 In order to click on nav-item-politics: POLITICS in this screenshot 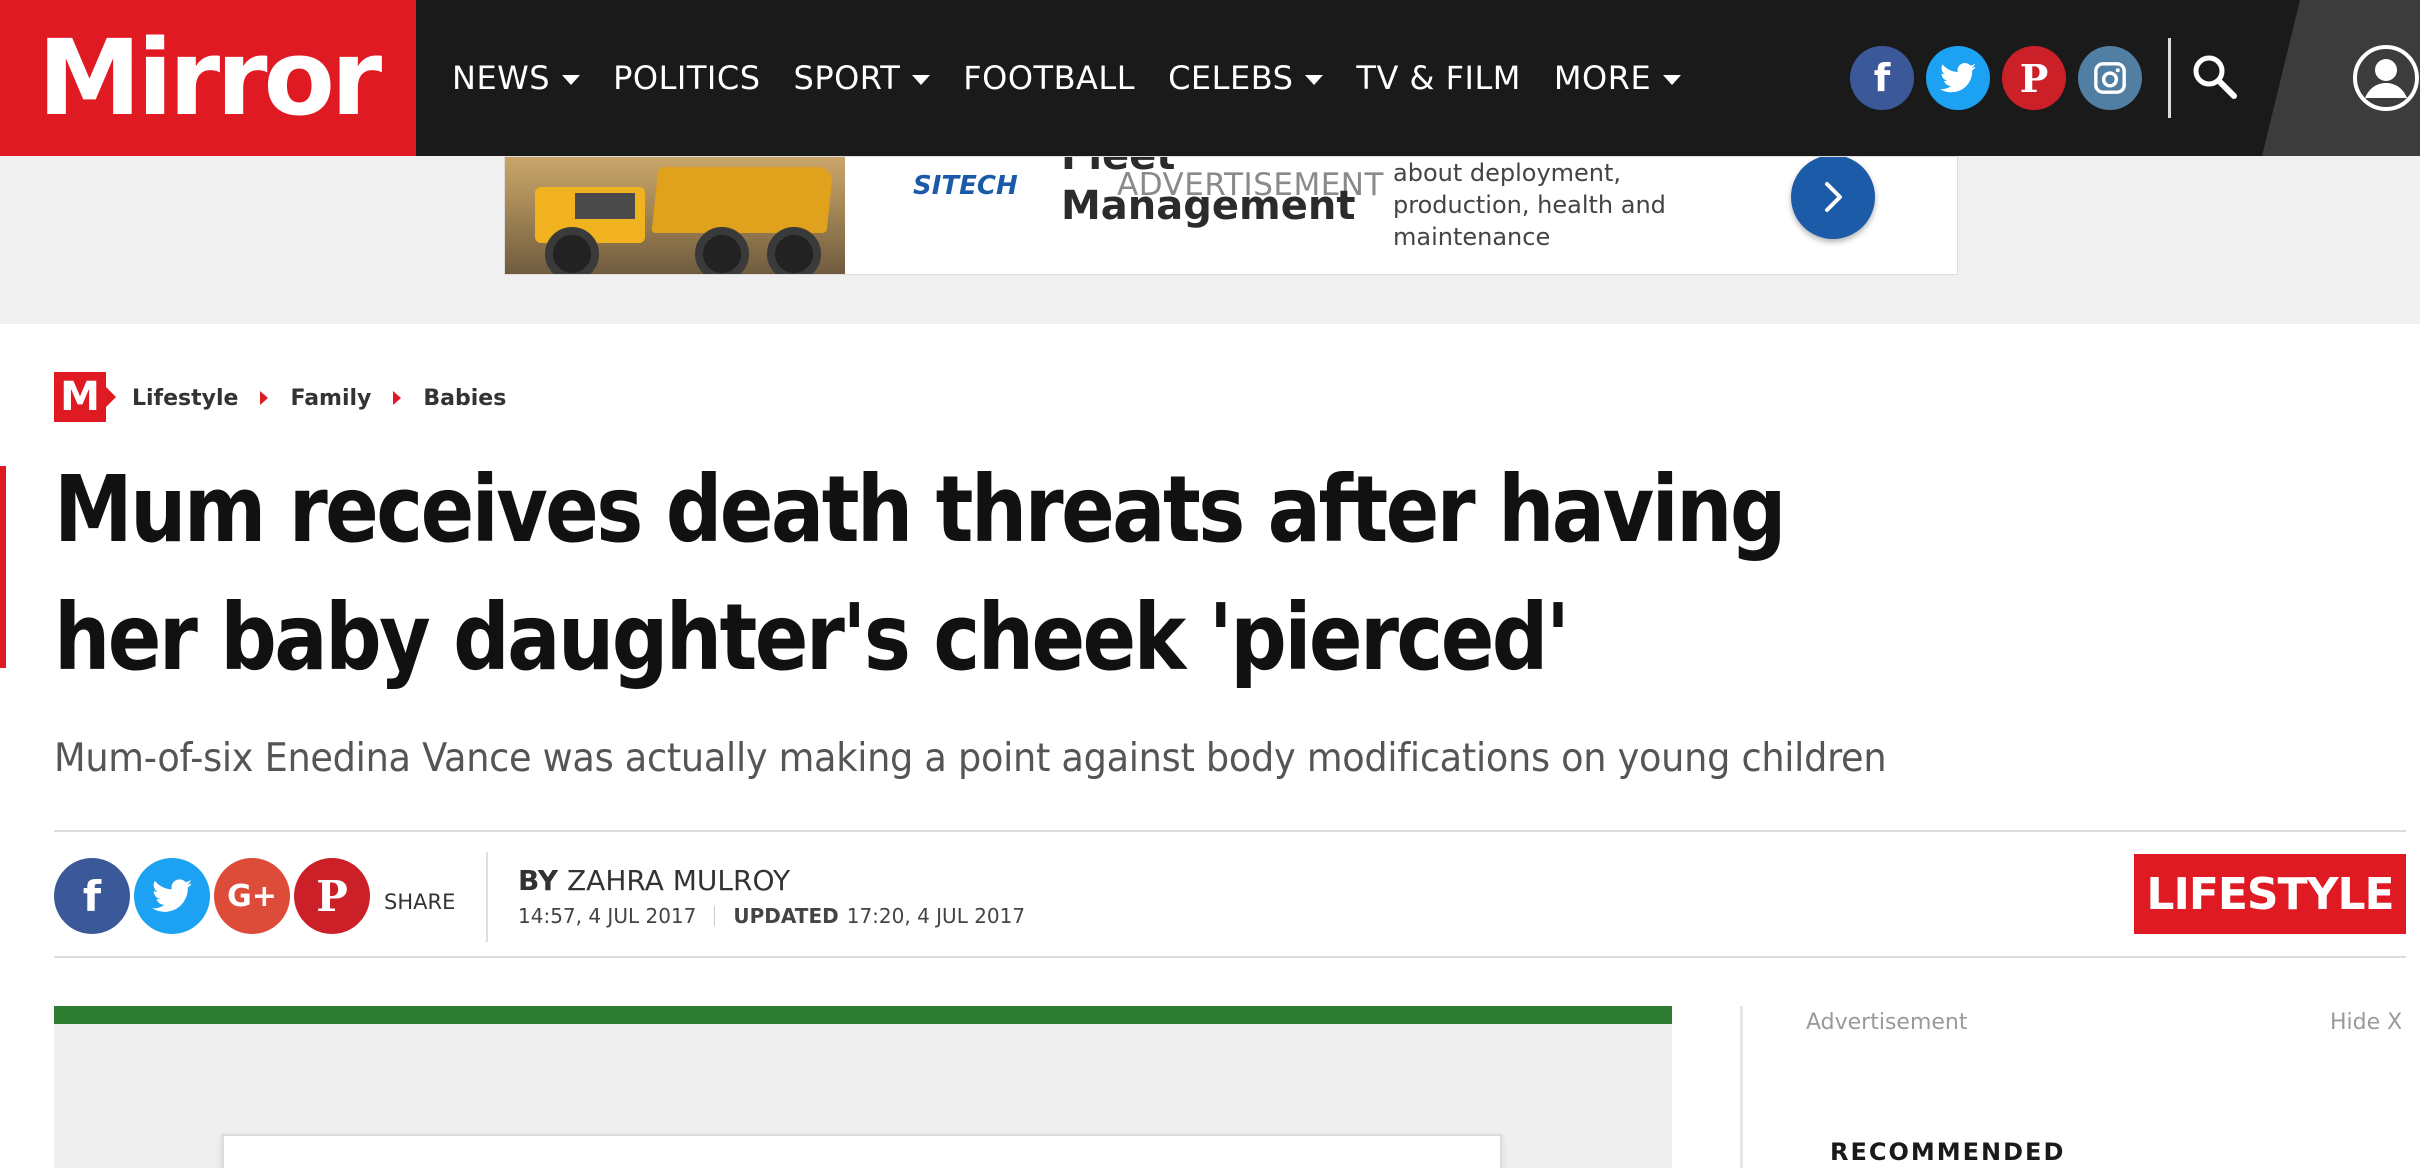, I will do `click(686, 78)`.